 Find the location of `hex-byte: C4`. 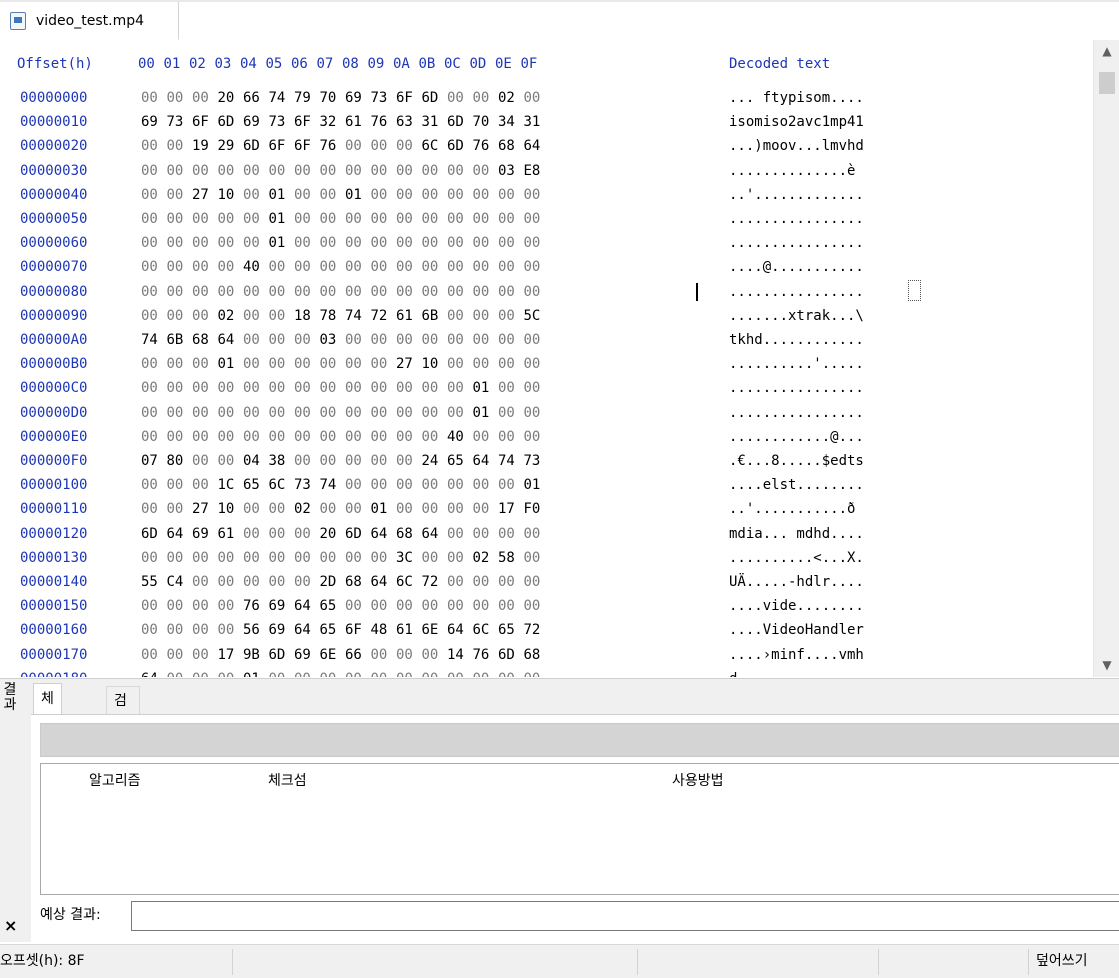

hex-byte: C4 is located at coordinates (175, 582).